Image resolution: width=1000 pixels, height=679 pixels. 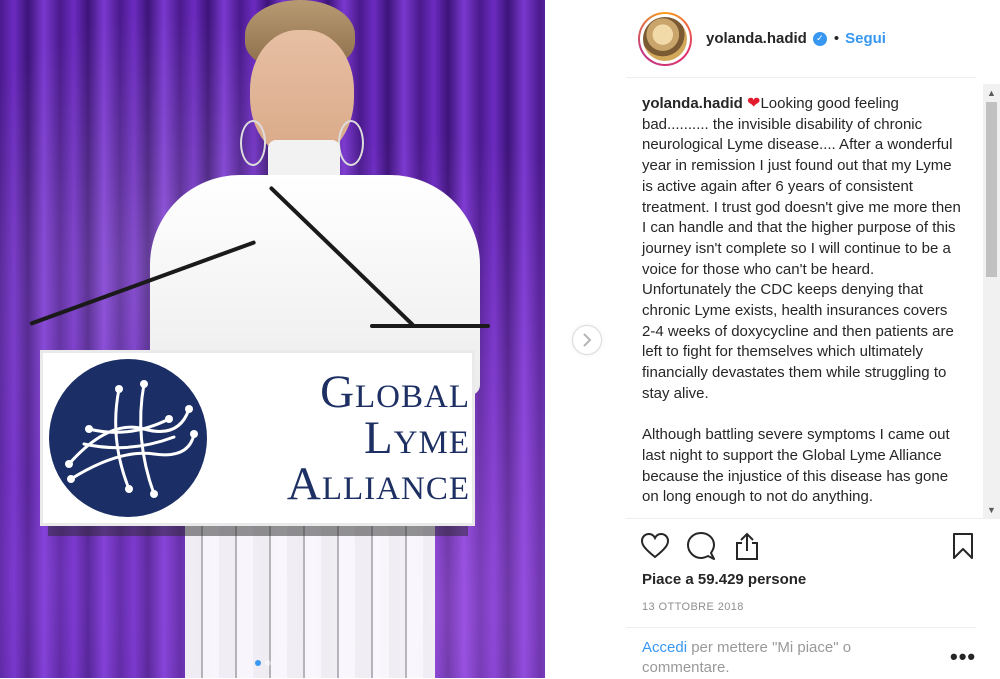 I want to click on carousel-dot, so click(x=268, y=663).